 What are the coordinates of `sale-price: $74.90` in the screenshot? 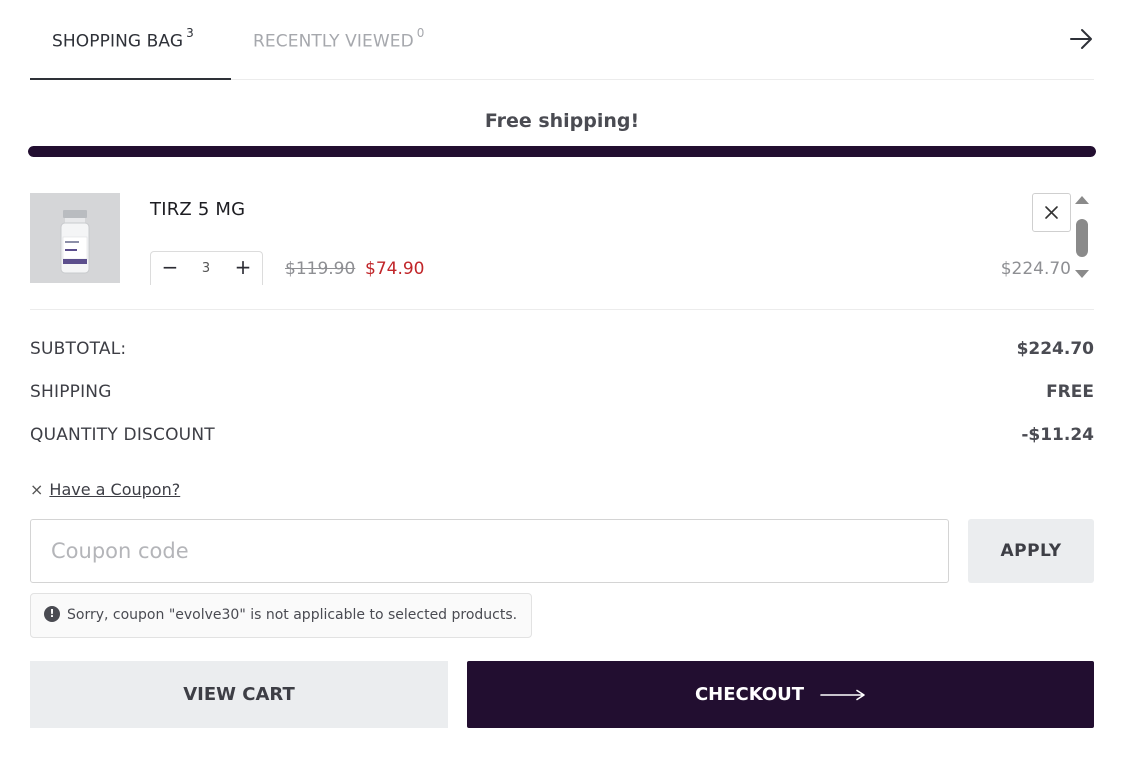 It's located at (395, 269).